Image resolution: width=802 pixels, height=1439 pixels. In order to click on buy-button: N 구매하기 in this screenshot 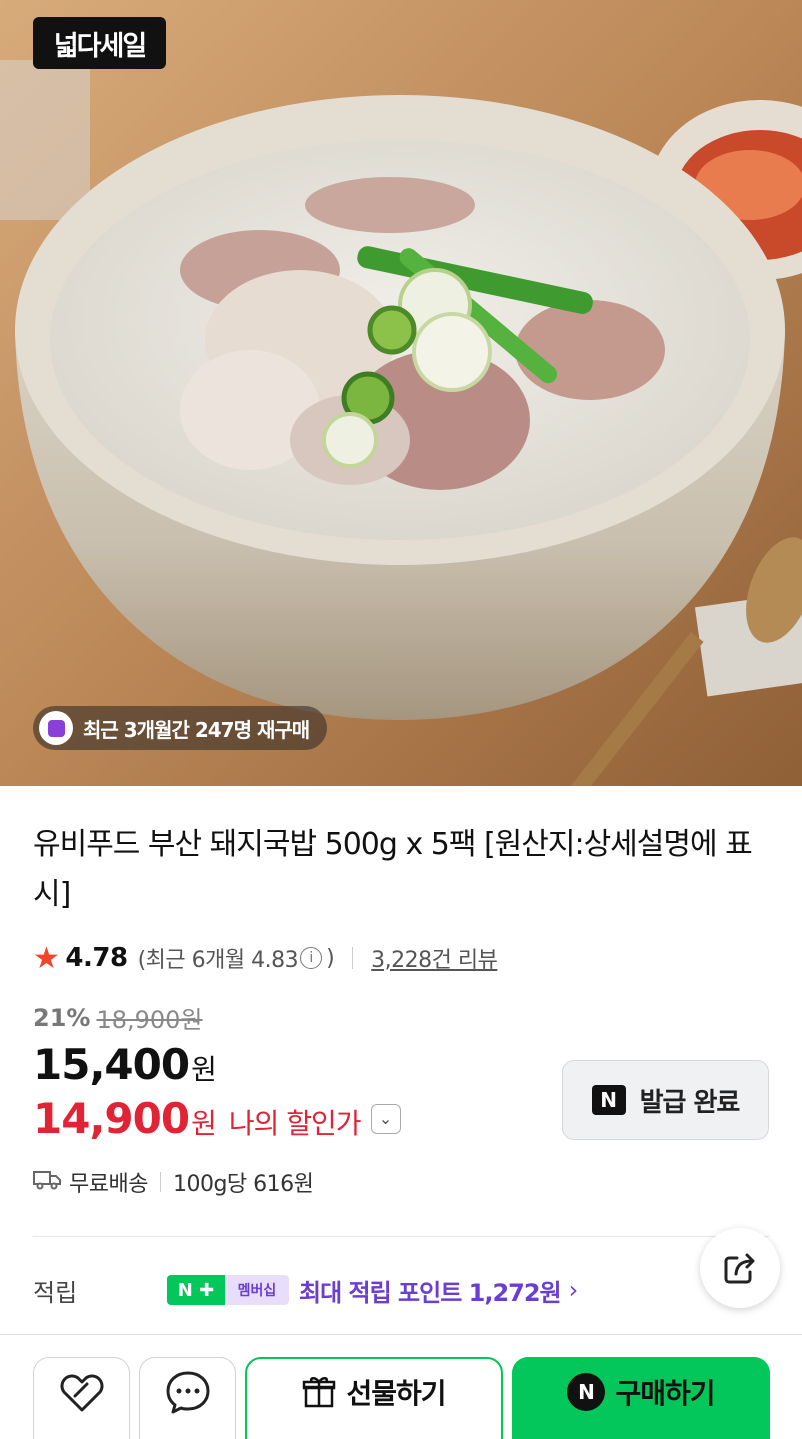, I will do `click(641, 1398)`.